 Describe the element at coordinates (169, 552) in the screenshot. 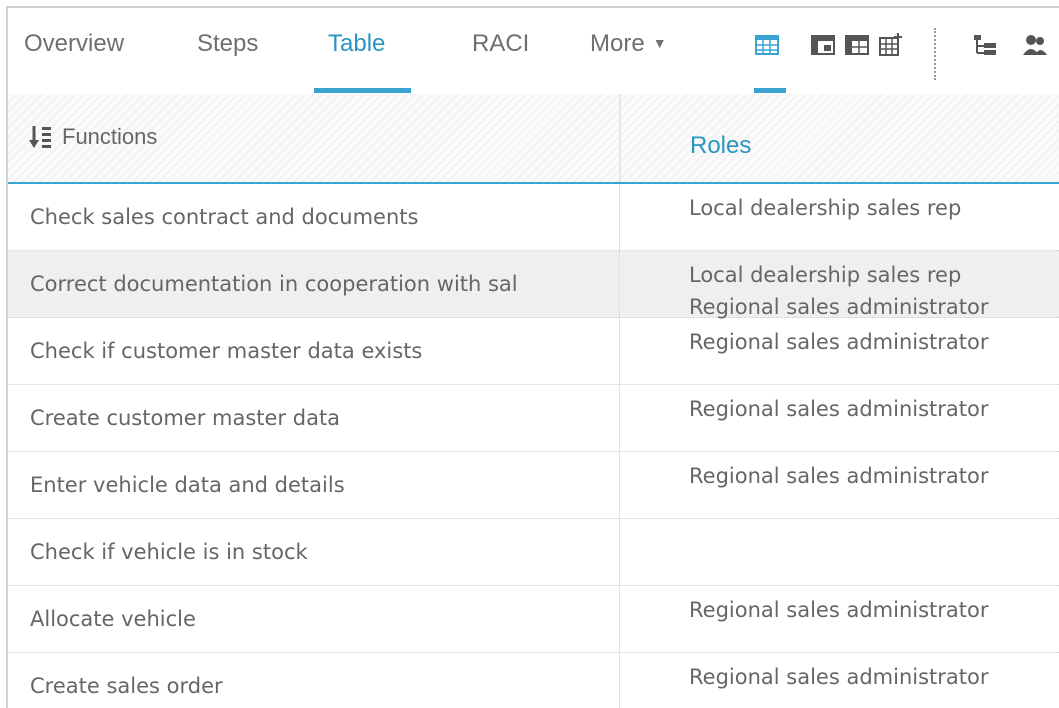

I see `function-cell: Check if vehicle is in stock` at that location.